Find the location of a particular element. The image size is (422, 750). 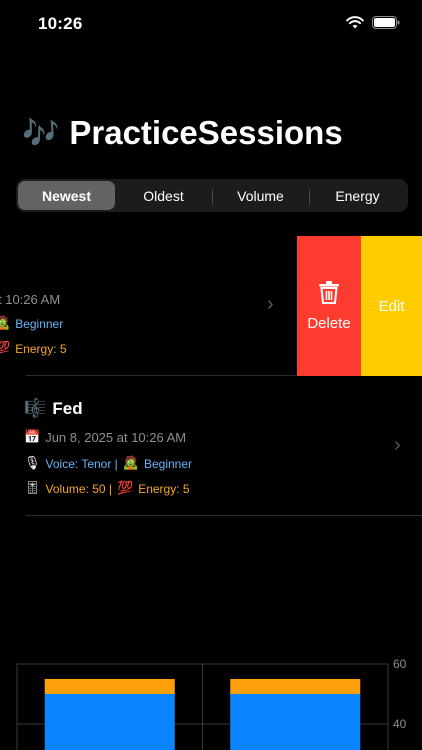

edit-label: Edit is located at coordinates (391, 306).